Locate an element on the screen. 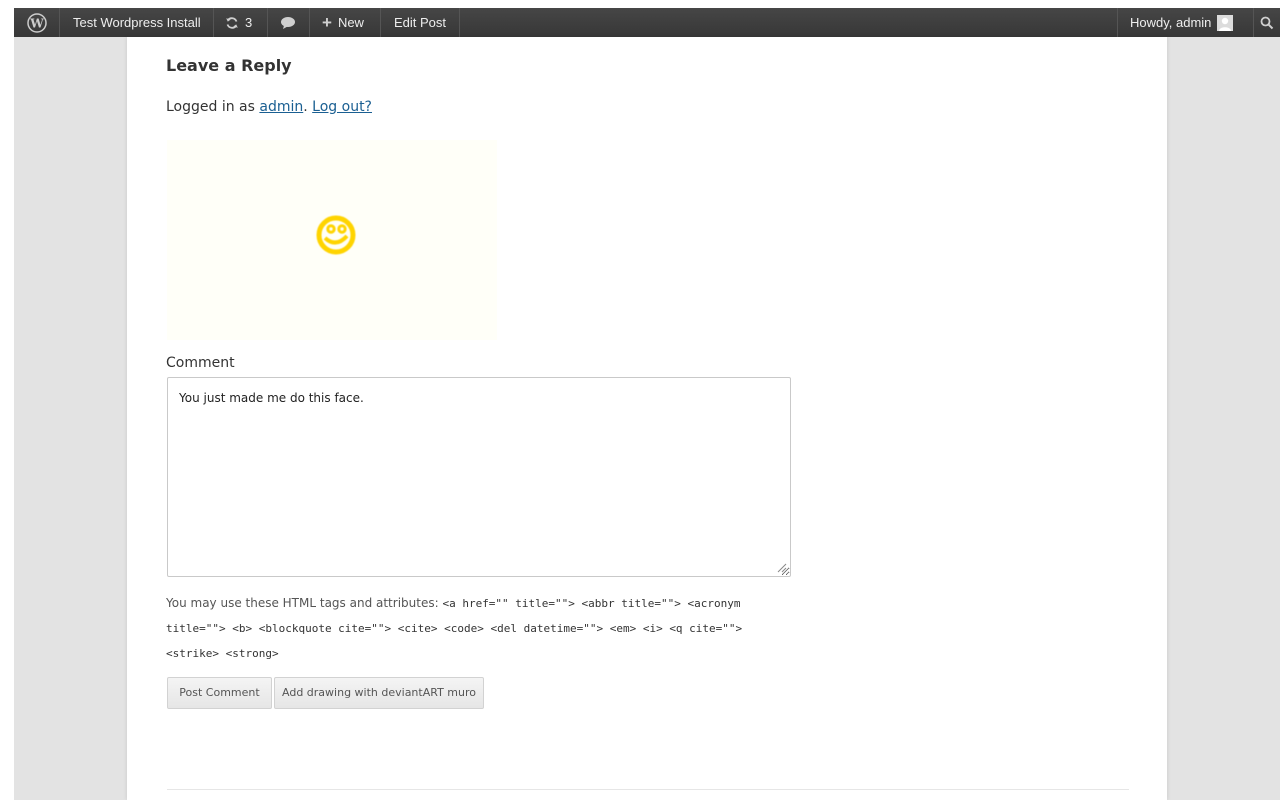  drawing-preview is located at coordinates (332, 240).